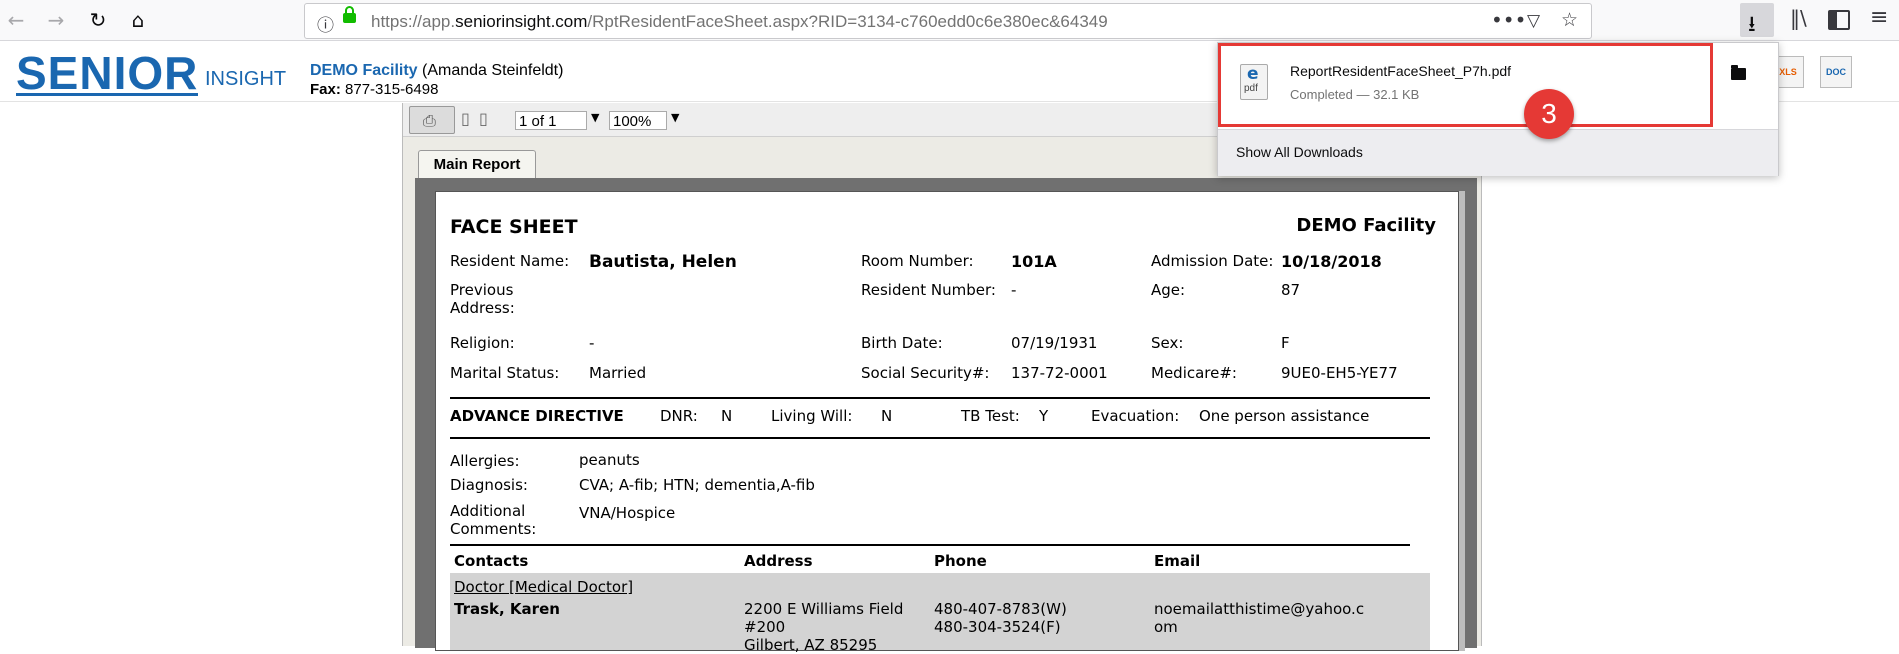  What do you see at coordinates (1014, 290) in the screenshot?
I see `resident-number: -` at bounding box center [1014, 290].